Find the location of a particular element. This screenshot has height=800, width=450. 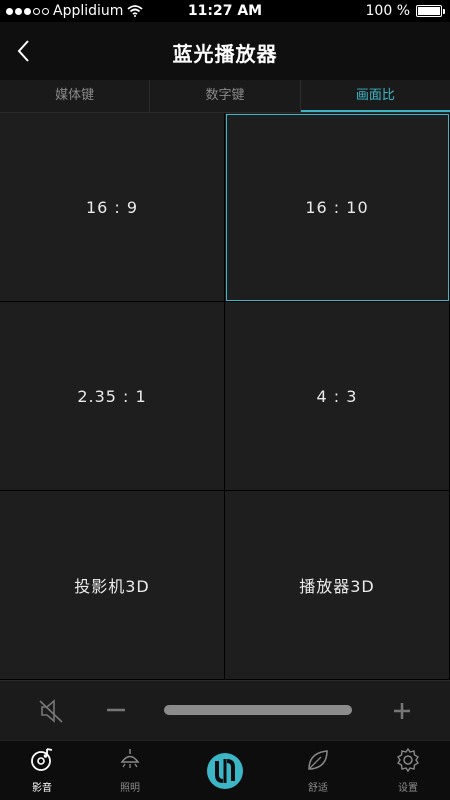

page-title: 蓝光播放器 is located at coordinates (225, 54).